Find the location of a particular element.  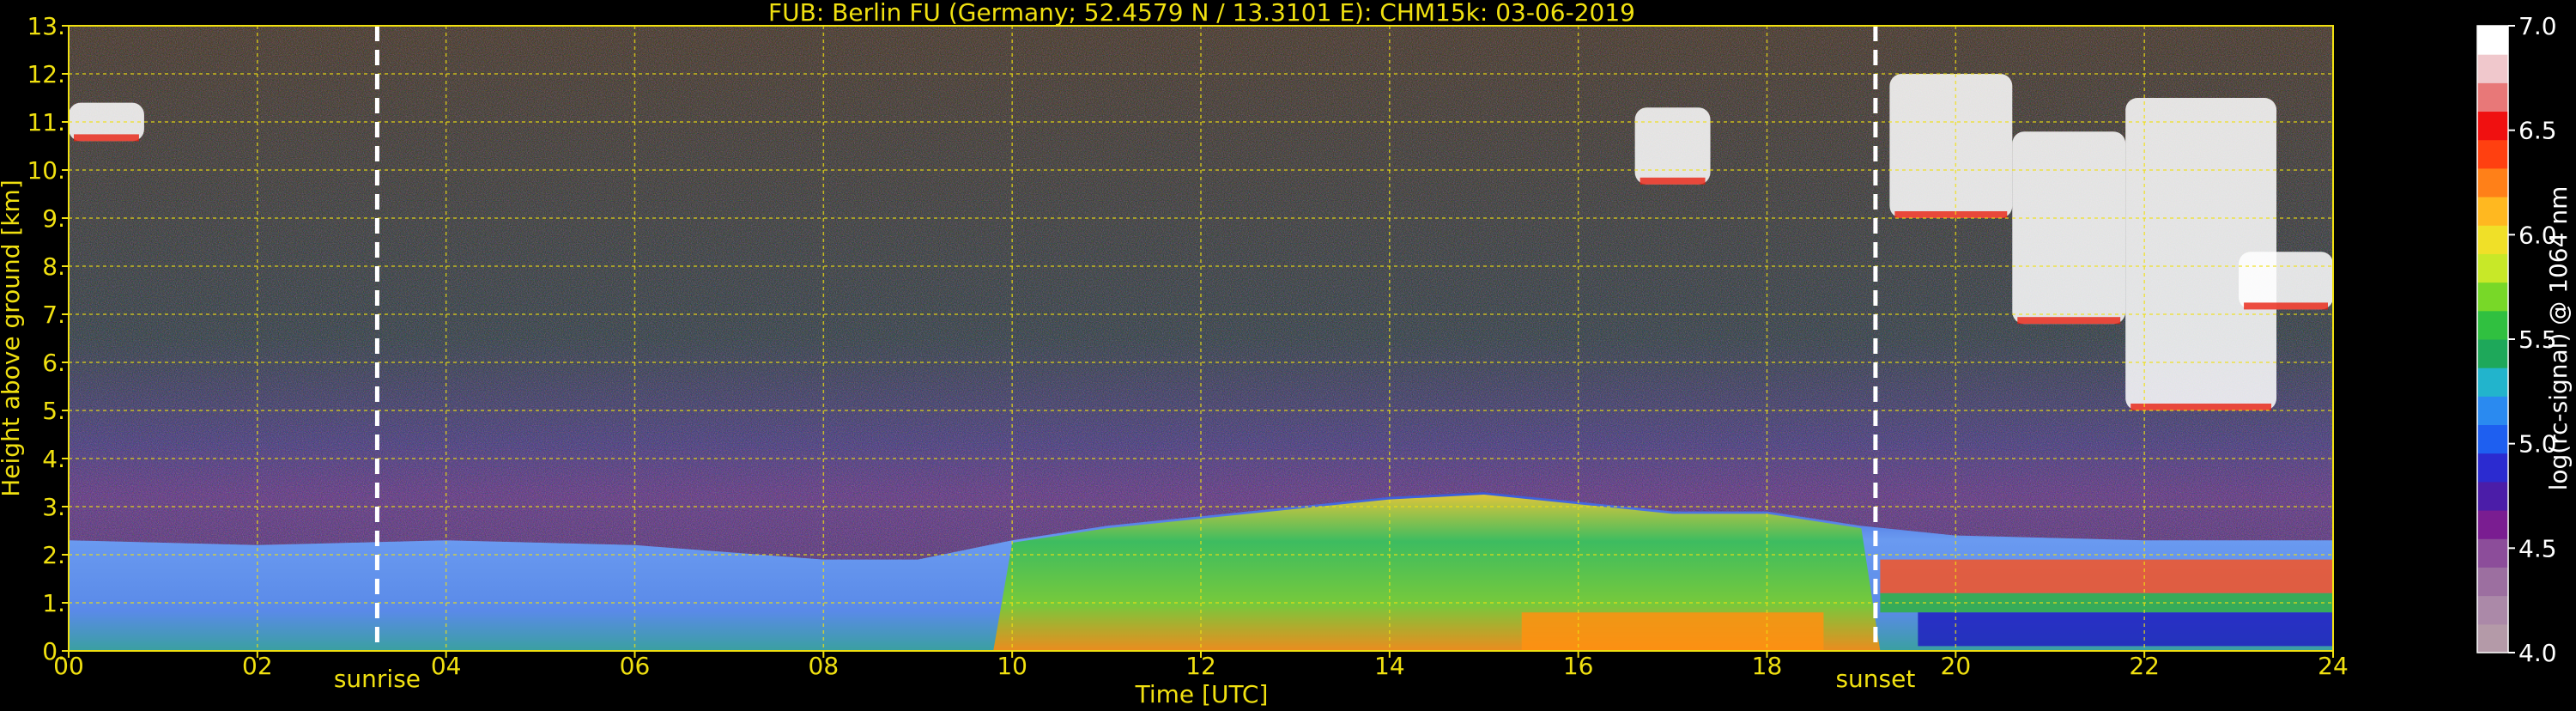

x-tick-label: 10 is located at coordinates (1012, 666).